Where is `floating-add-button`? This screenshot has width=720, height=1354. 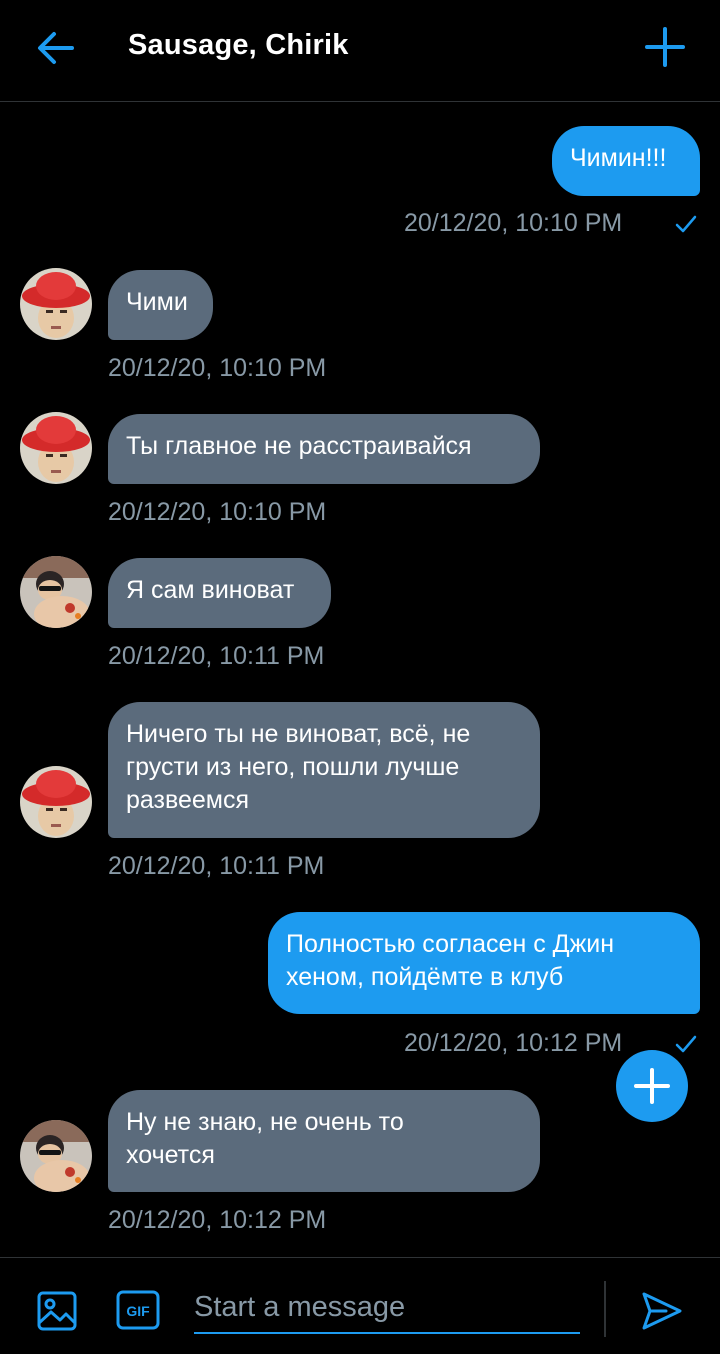
floating-add-button is located at coordinates (652, 1086).